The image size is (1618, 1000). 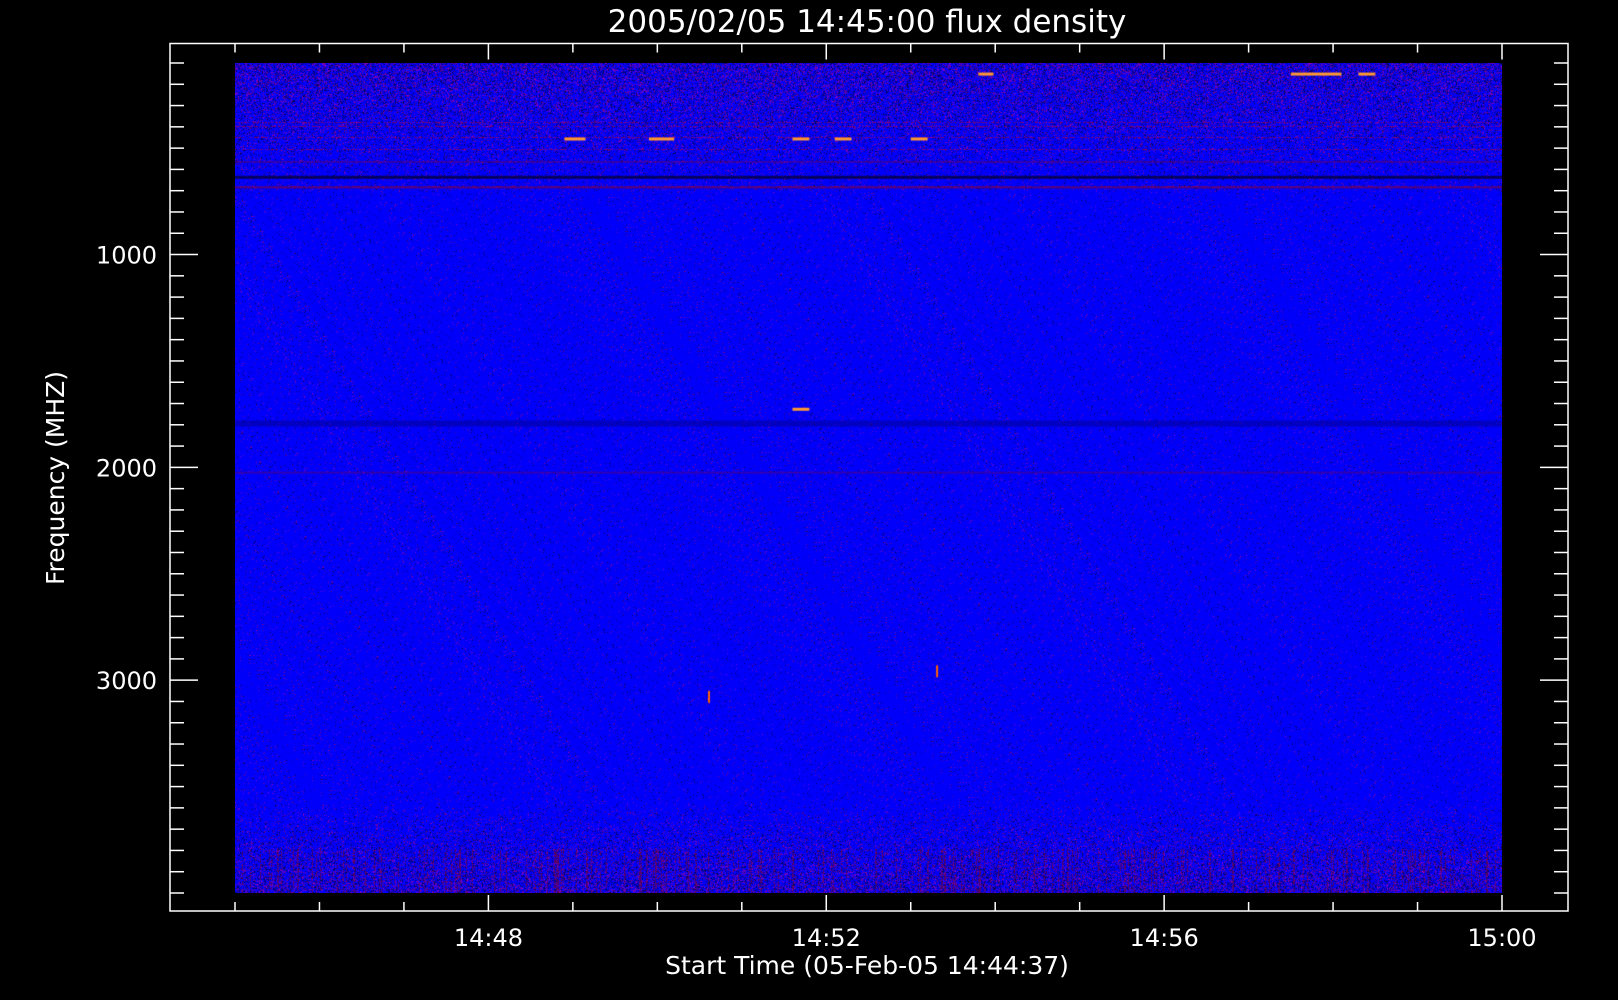 What do you see at coordinates (488, 938) in the screenshot?
I see `x-tick-label: 14:48` at bounding box center [488, 938].